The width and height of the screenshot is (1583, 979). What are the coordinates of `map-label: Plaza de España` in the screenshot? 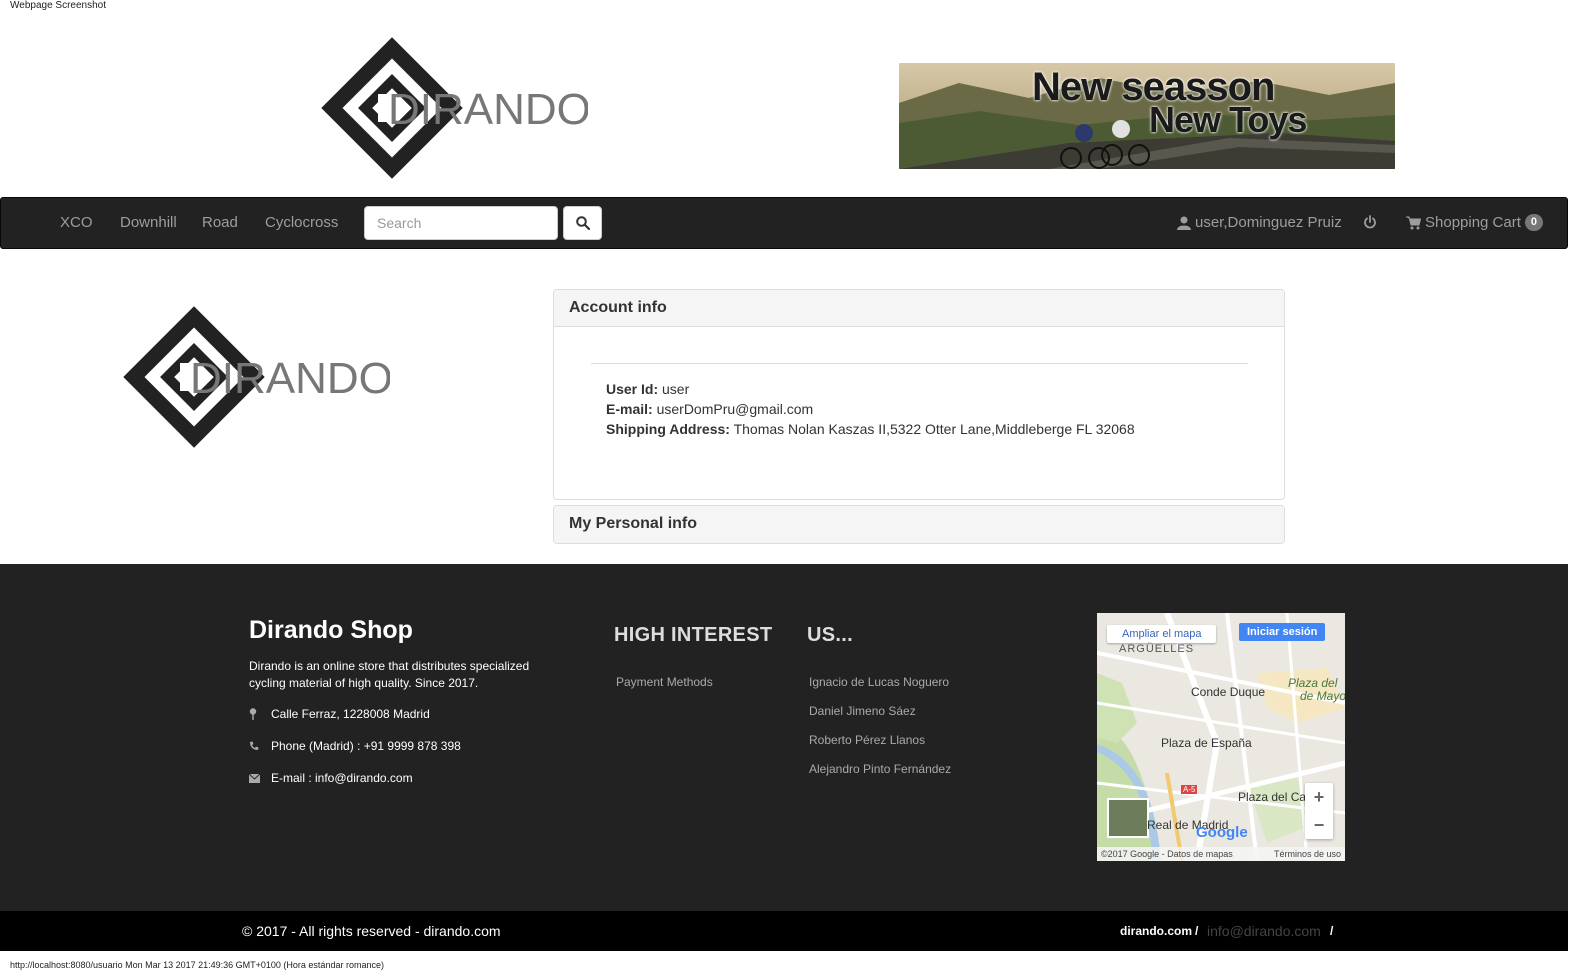 It's located at (1206, 743).